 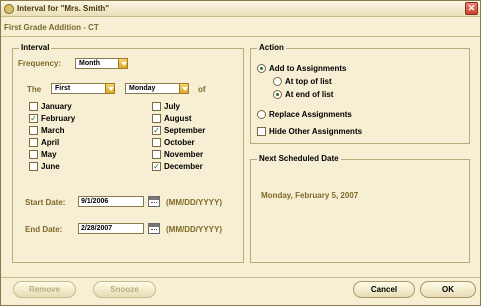 I want to click on month-label: July, so click(x=172, y=106).